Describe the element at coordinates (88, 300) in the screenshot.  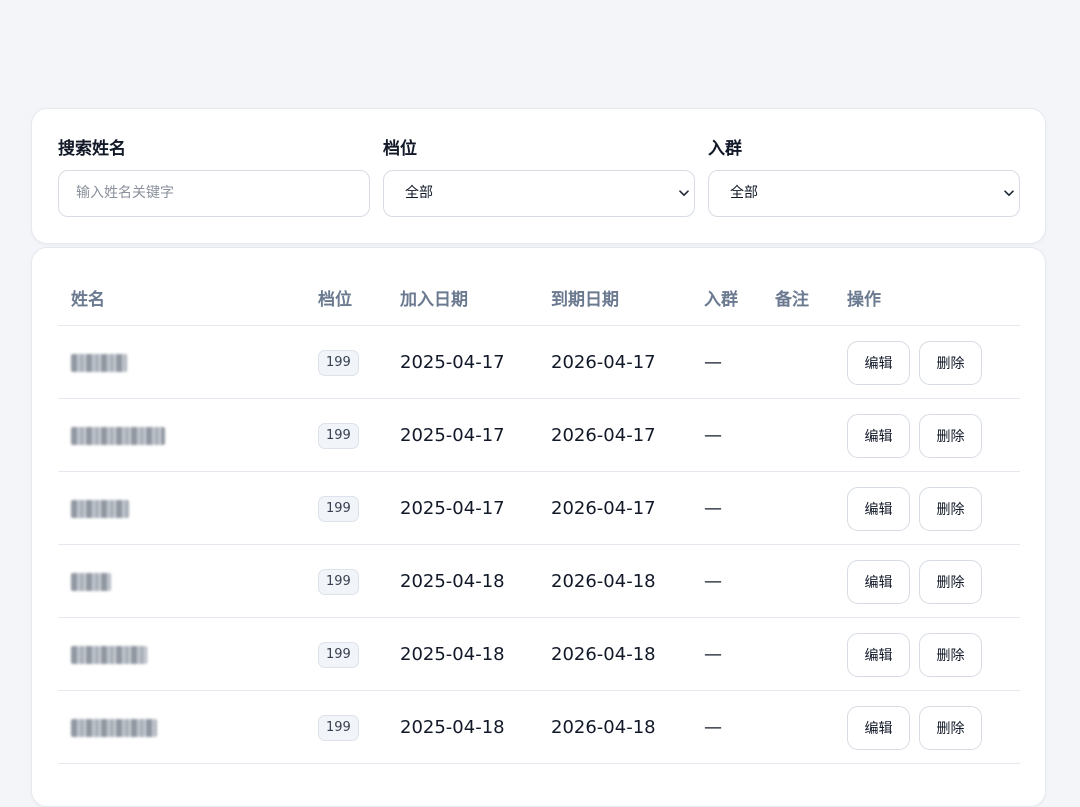
I see `header-name: 姓名` at that location.